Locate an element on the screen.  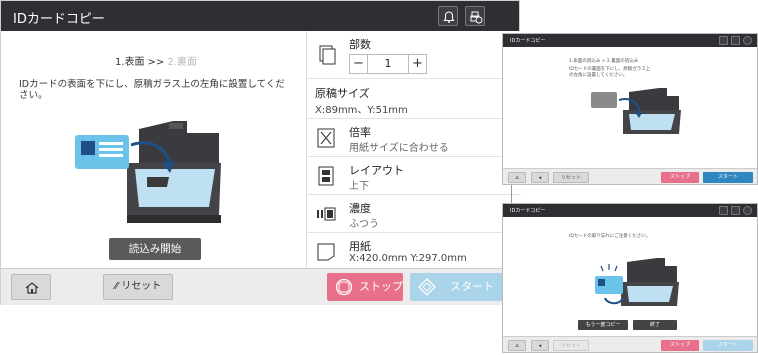
mini1-job-icon is located at coordinates (735, 40).